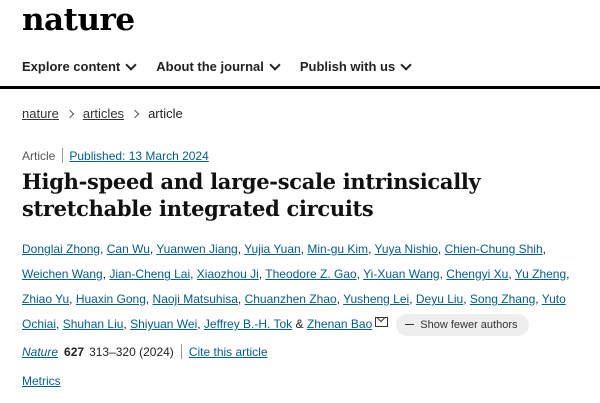 The width and height of the screenshot is (600, 403). I want to click on envelope-icon, so click(382, 322).